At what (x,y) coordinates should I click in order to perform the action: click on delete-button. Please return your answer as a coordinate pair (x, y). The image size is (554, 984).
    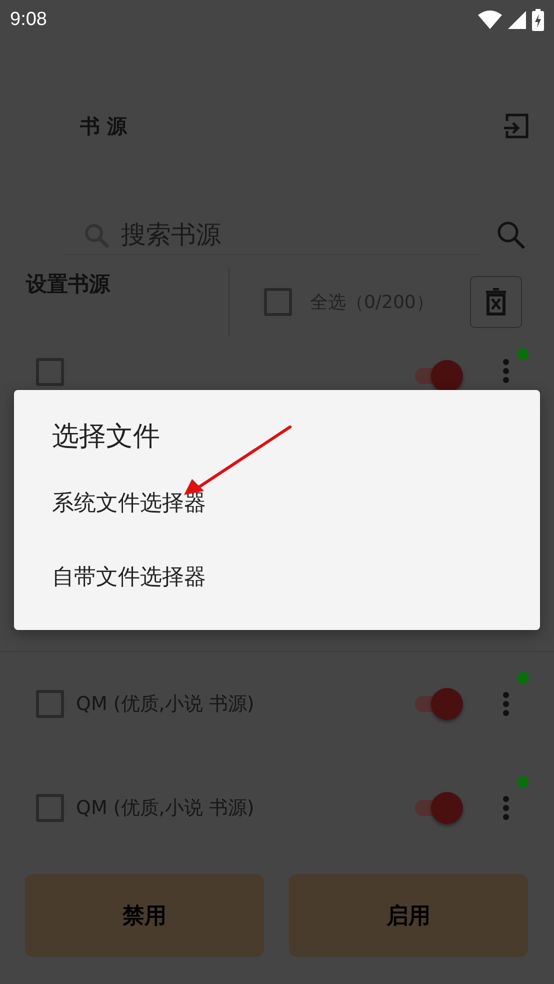
    Looking at the image, I should click on (496, 302).